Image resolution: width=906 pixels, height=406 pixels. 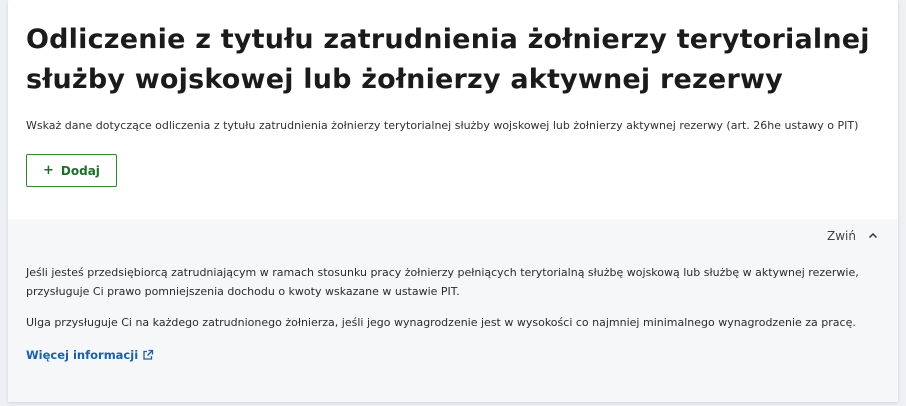 I want to click on add-button: + Dodaj, so click(x=71, y=170).